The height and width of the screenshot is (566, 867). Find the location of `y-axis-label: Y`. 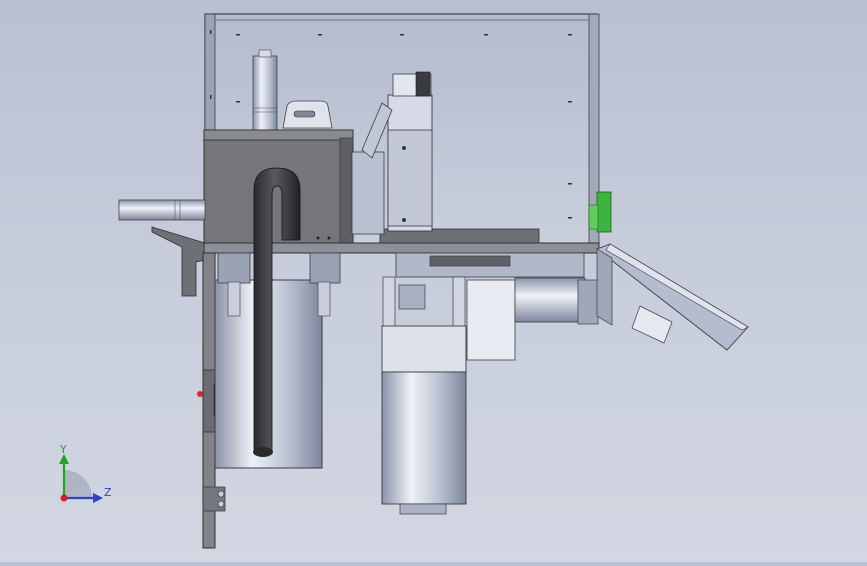

y-axis-label: Y is located at coordinates (63, 449).